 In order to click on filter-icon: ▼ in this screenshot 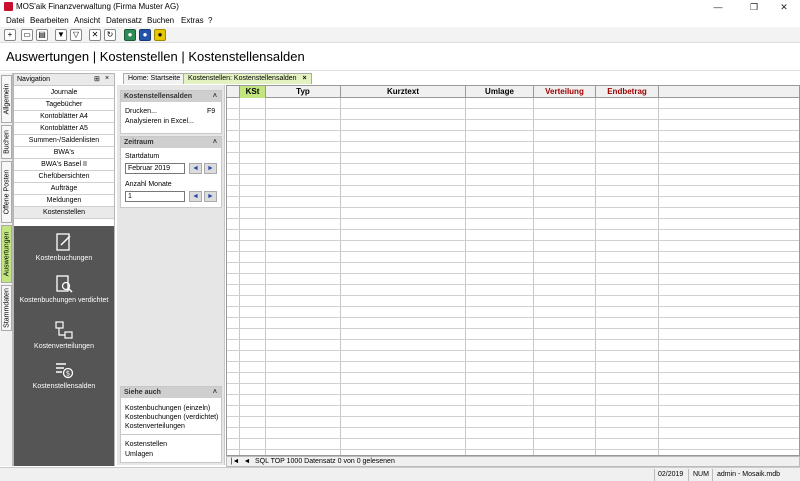, I will do `click(61, 35)`.